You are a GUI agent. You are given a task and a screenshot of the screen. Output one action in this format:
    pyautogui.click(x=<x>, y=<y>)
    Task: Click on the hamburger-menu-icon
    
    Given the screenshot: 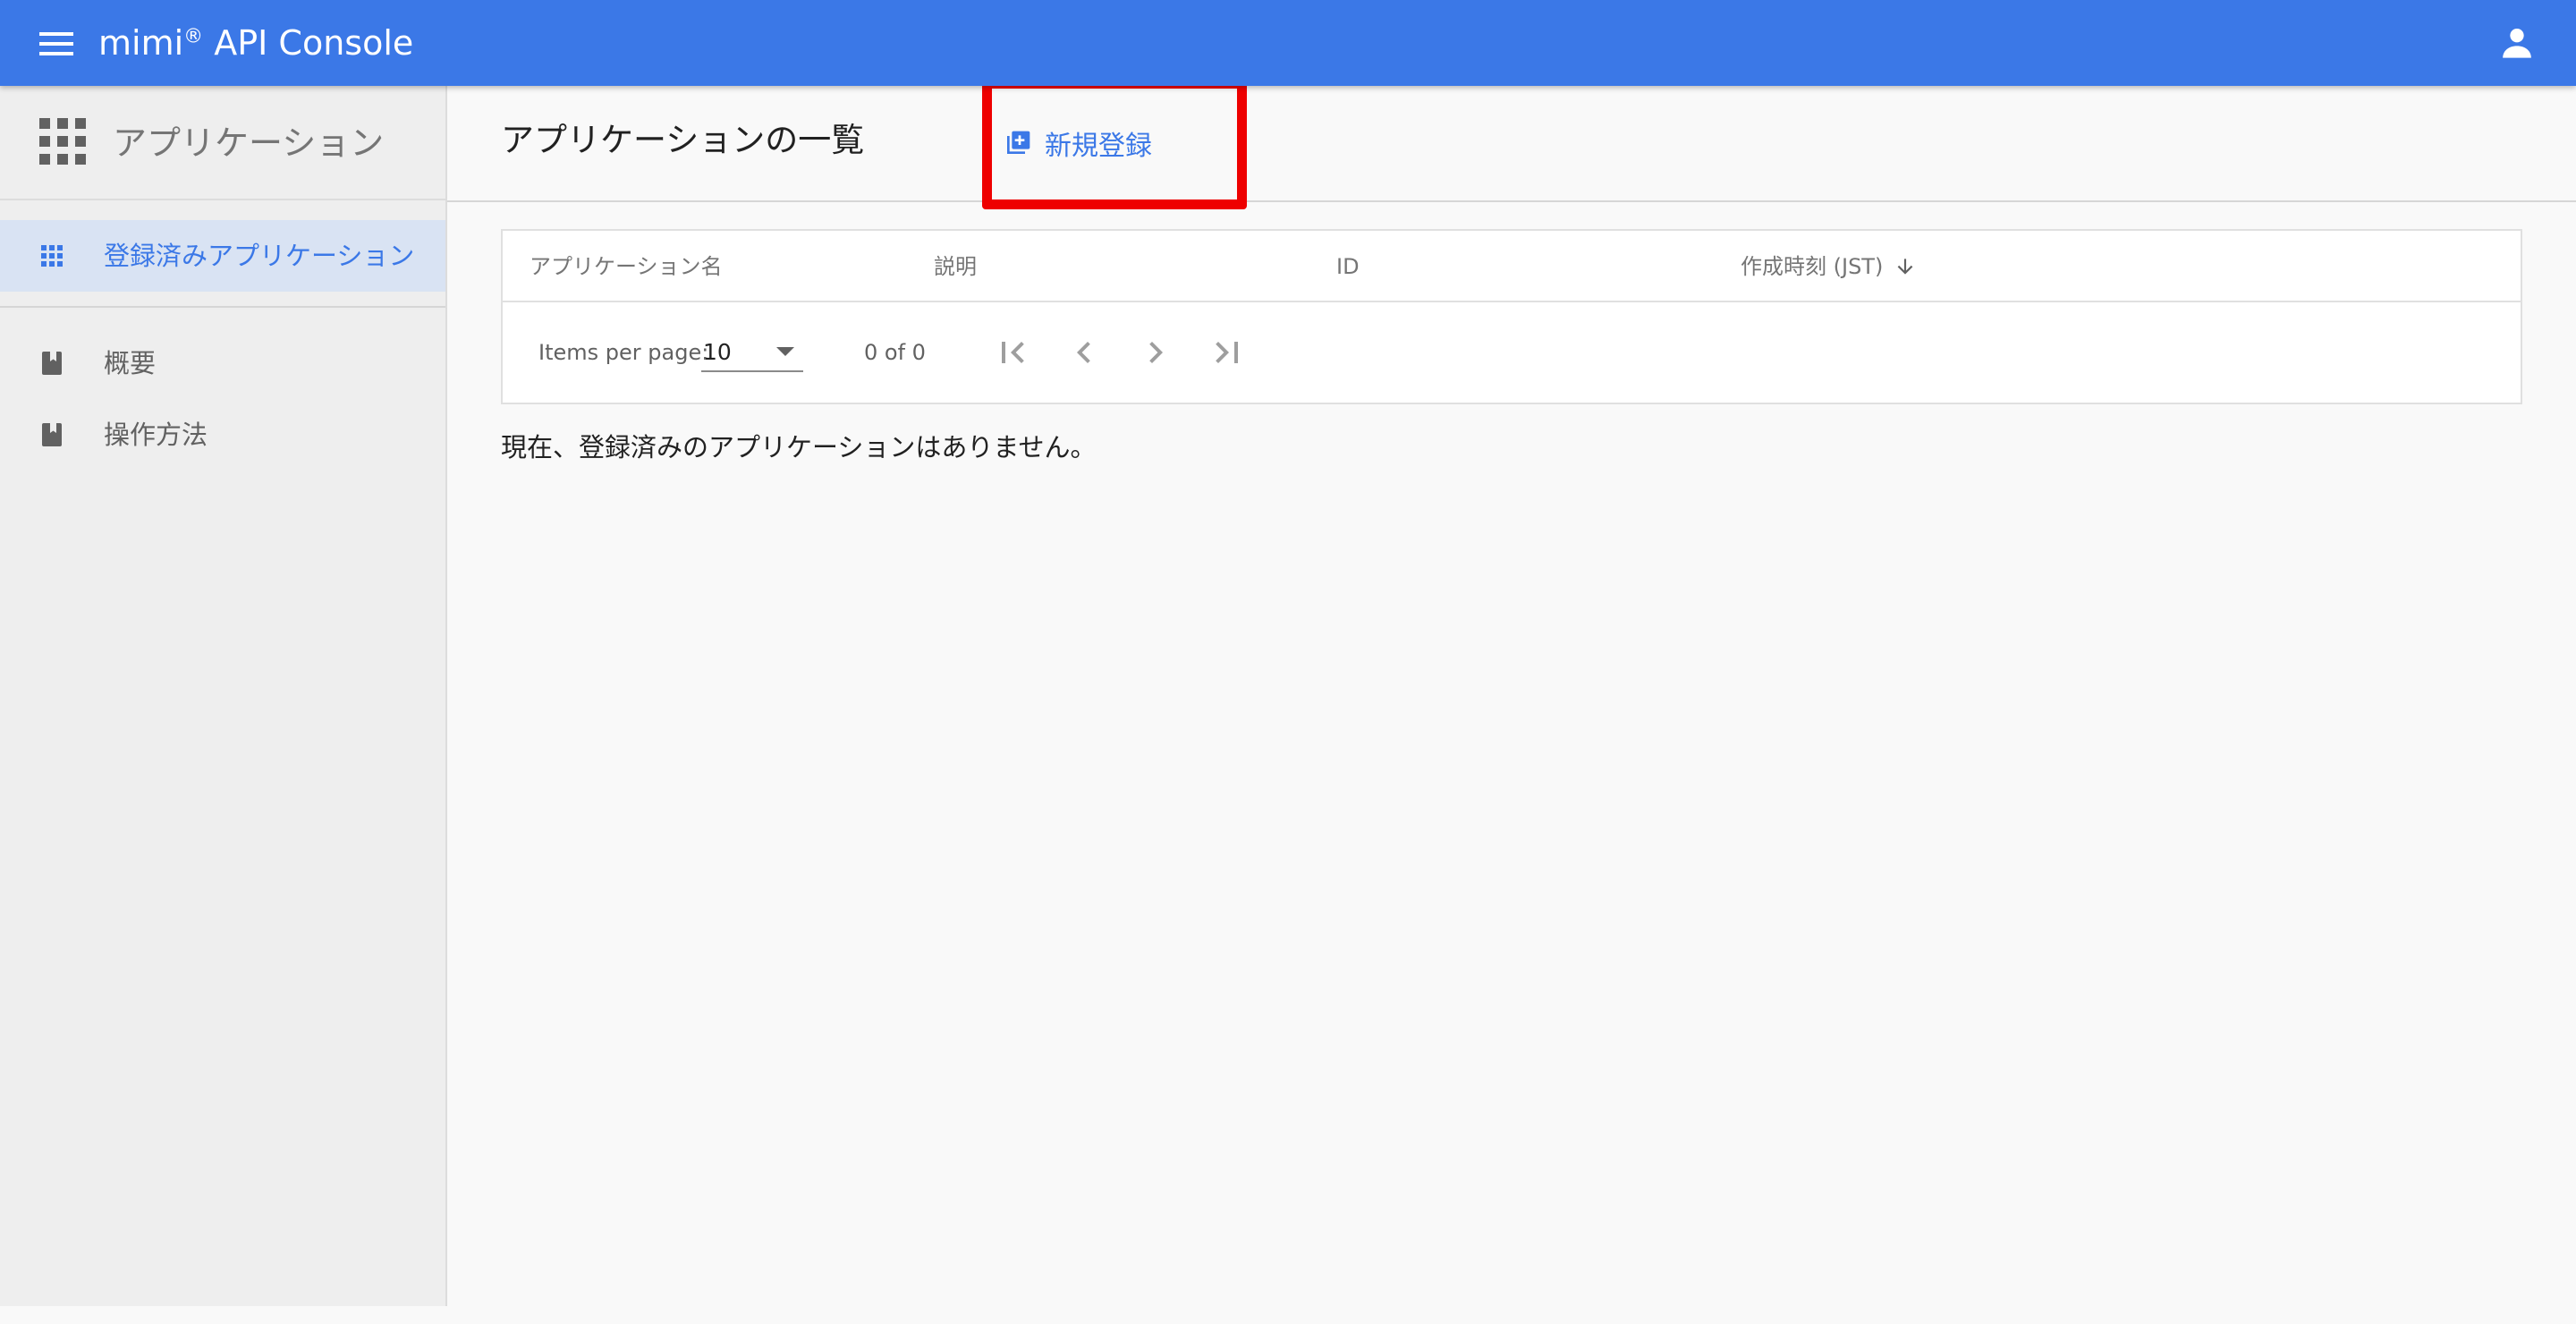 What is the action you would take?
    pyautogui.click(x=57, y=43)
    